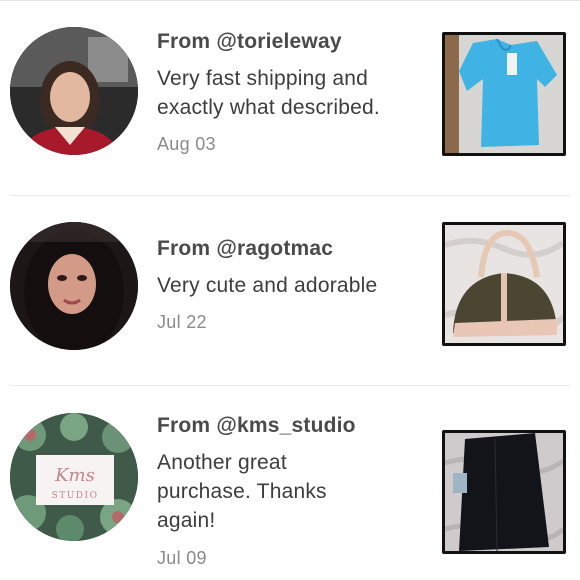 This screenshot has height=580, width=580. Describe the element at coordinates (186, 144) in the screenshot. I see `review-date: Aug 03` at that location.